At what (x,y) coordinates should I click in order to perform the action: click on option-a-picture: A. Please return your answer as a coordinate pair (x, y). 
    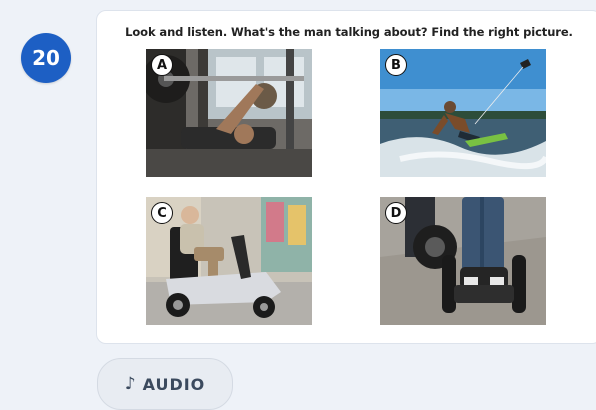
    Looking at the image, I should click on (229, 113).